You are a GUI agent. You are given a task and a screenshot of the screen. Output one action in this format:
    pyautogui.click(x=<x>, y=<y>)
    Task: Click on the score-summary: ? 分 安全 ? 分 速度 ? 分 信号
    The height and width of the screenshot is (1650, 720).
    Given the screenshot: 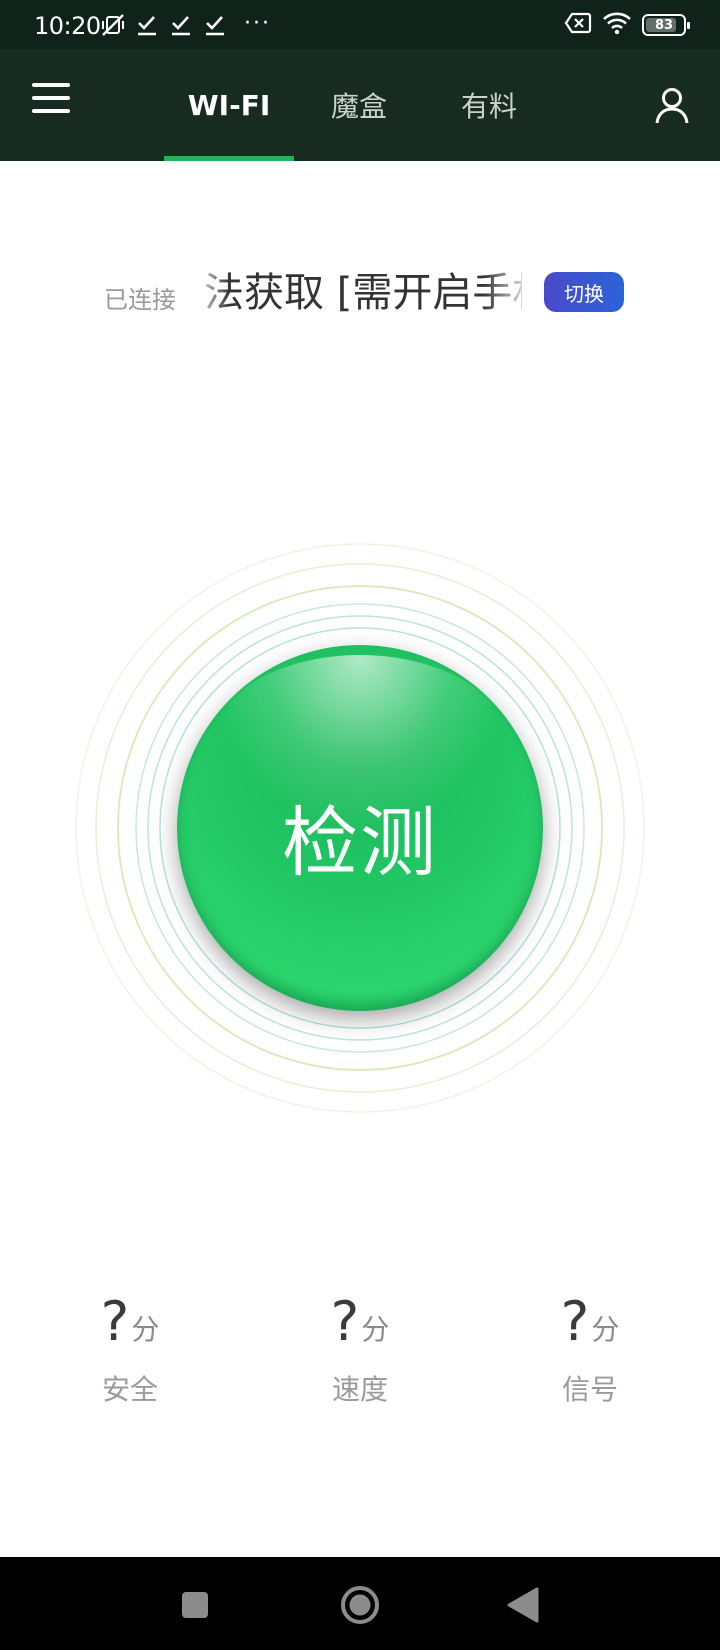 What is the action you would take?
    pyautogui.click(x=360, y=1360)
    